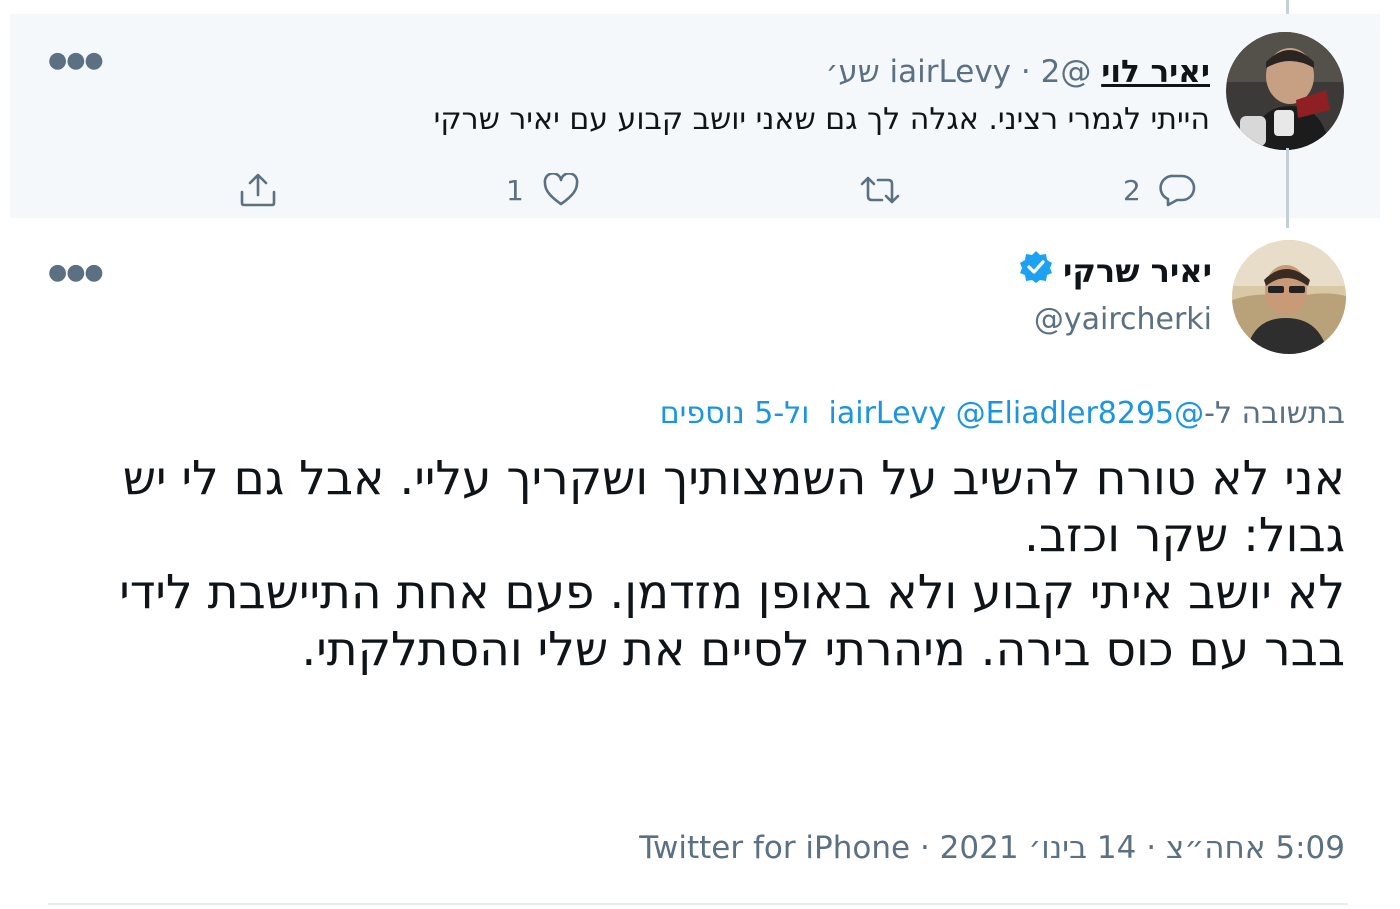 The image size is (1400, 909). I want to click on tweet-time: 5:09 אחה״צ, so click(1255, 848).